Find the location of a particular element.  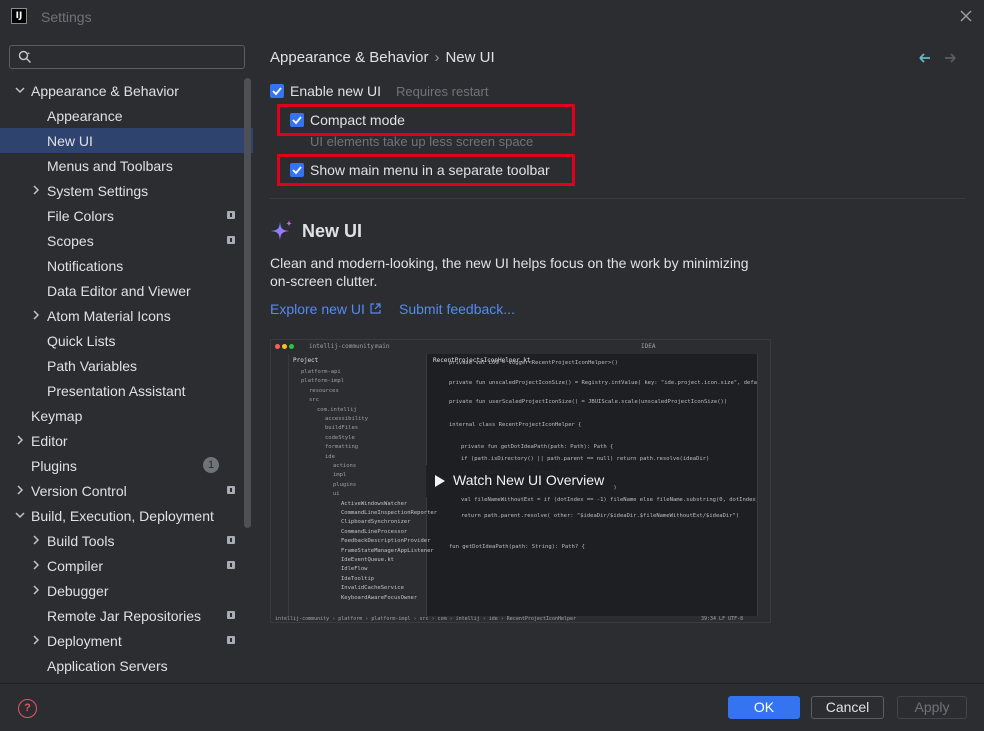

section-divider is located at coordinates (618, 198).